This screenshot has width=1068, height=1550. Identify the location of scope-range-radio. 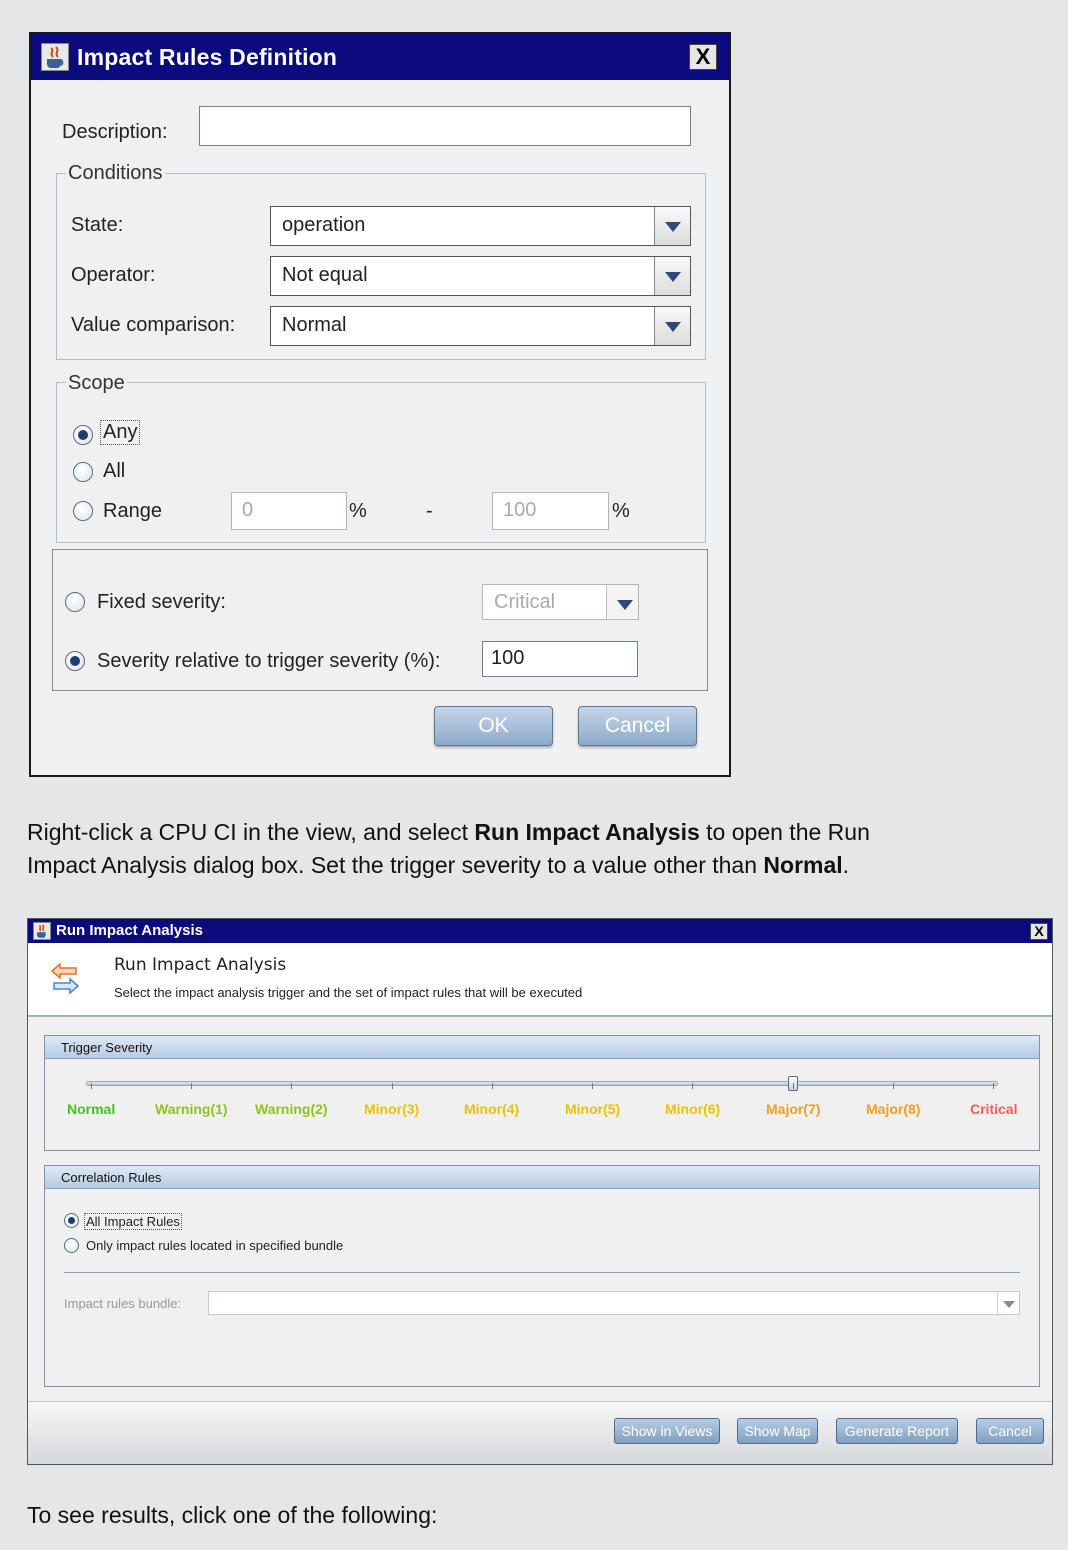
(83, 511).